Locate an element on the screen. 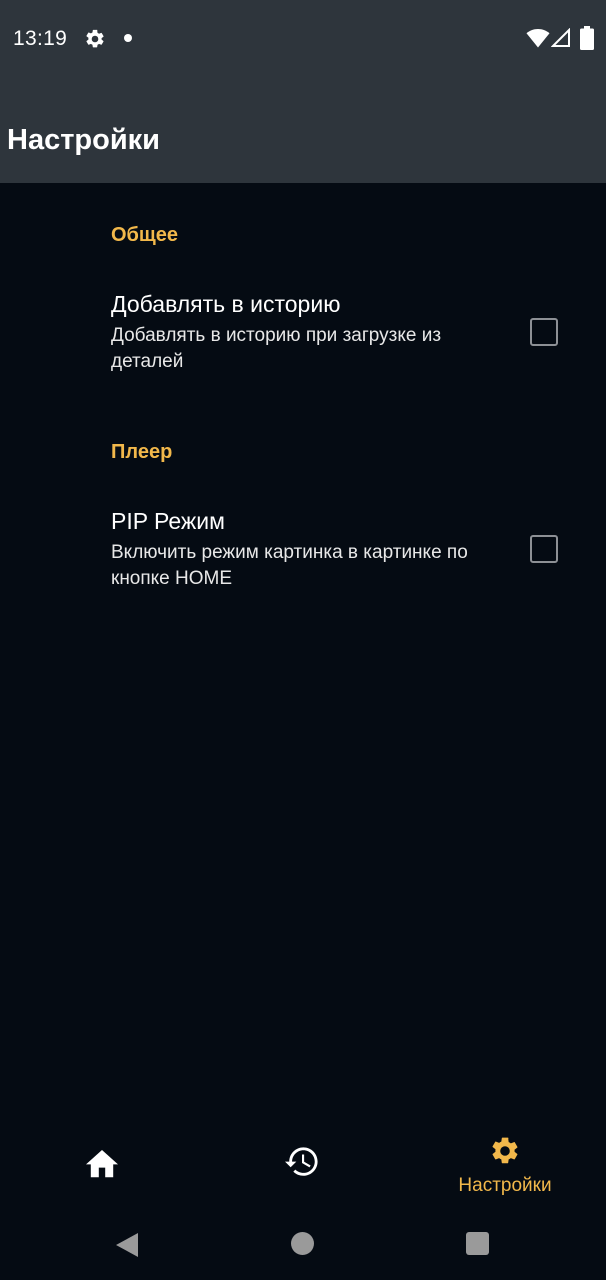  bottom-navigation: Настройки is located at coordinates (303, 1165).